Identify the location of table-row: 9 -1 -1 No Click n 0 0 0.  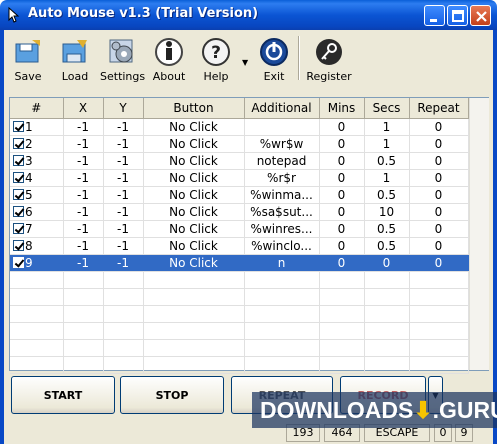
(239, 263).